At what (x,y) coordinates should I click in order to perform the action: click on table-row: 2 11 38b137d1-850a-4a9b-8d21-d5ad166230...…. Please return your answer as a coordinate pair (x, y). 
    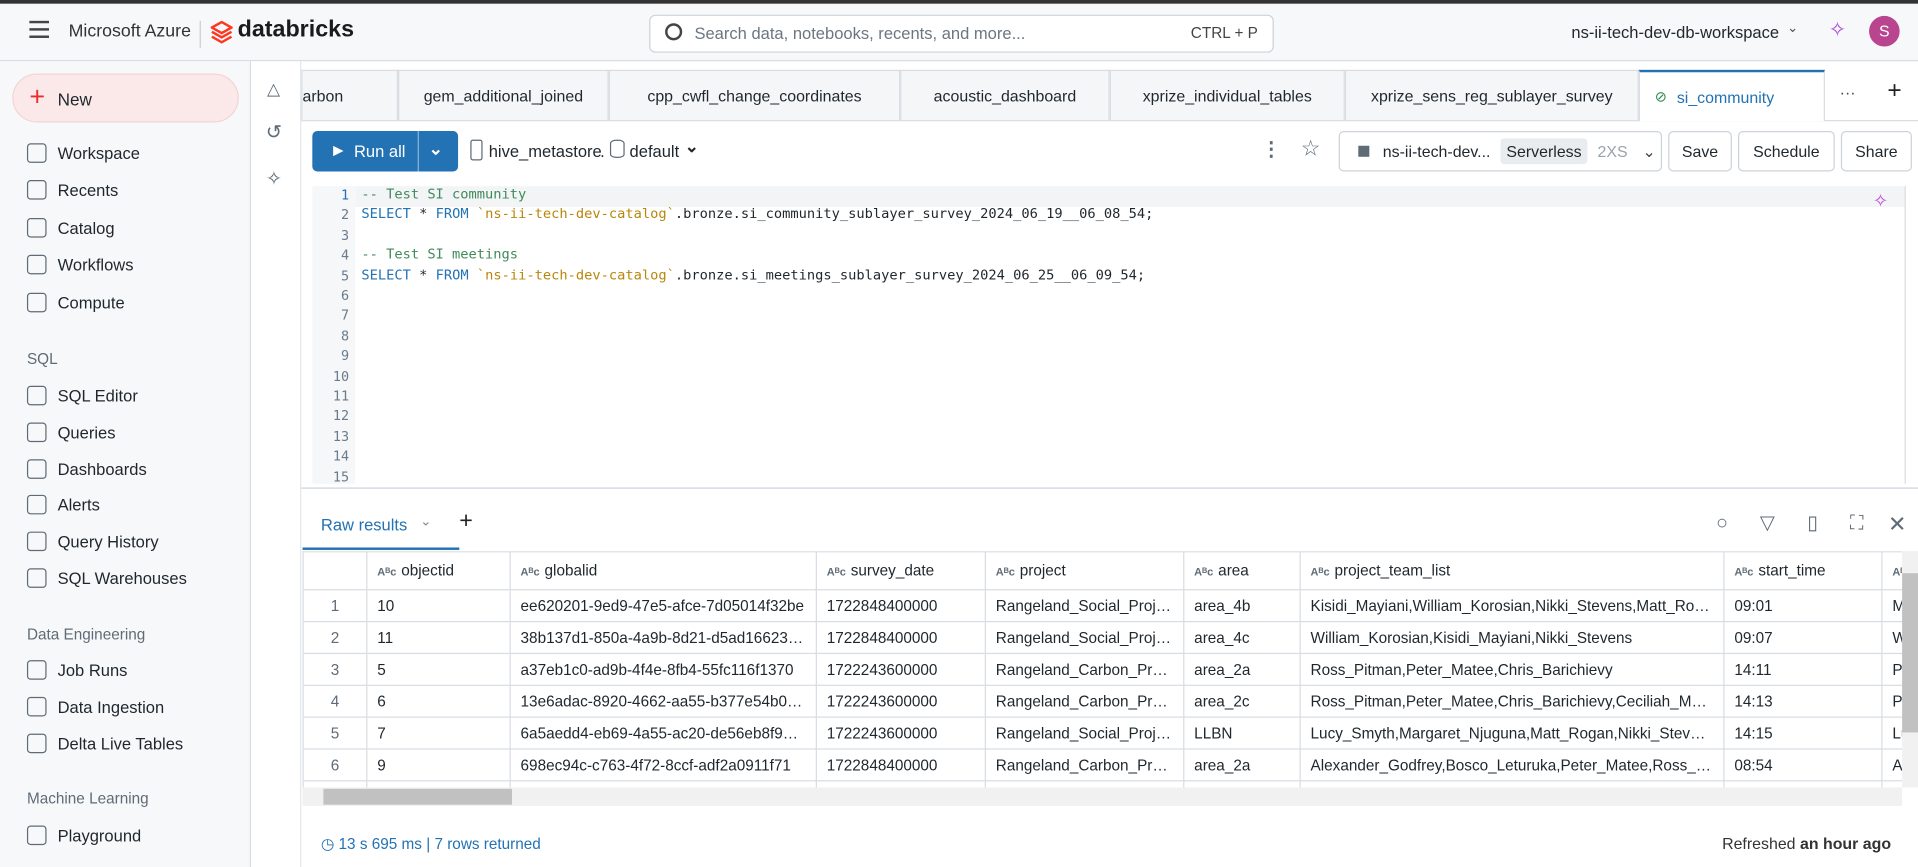
    Looking at the image, I should click on (1102, 637).